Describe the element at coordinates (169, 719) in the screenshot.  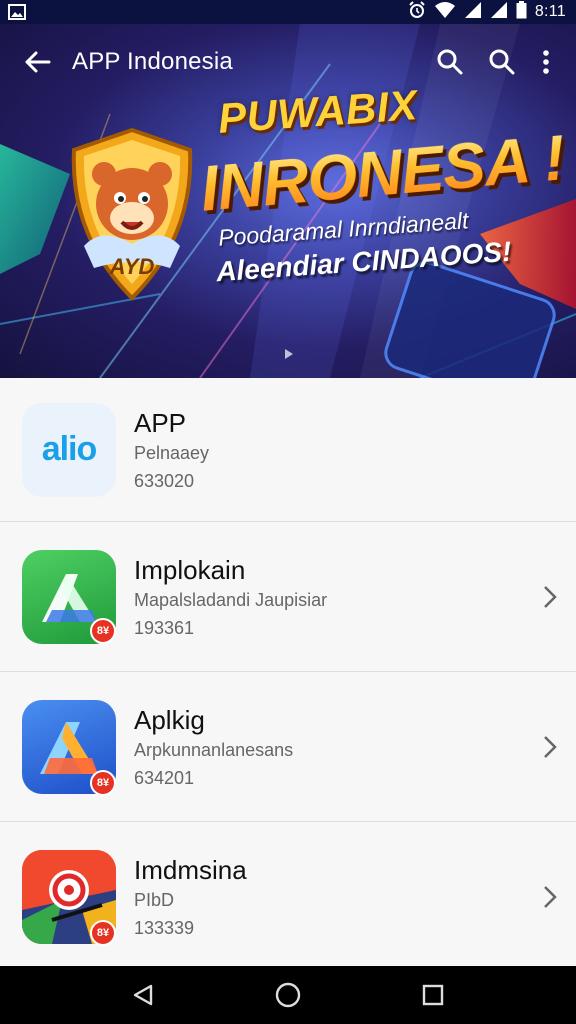
I see `app-name: Aplkig` at that location.